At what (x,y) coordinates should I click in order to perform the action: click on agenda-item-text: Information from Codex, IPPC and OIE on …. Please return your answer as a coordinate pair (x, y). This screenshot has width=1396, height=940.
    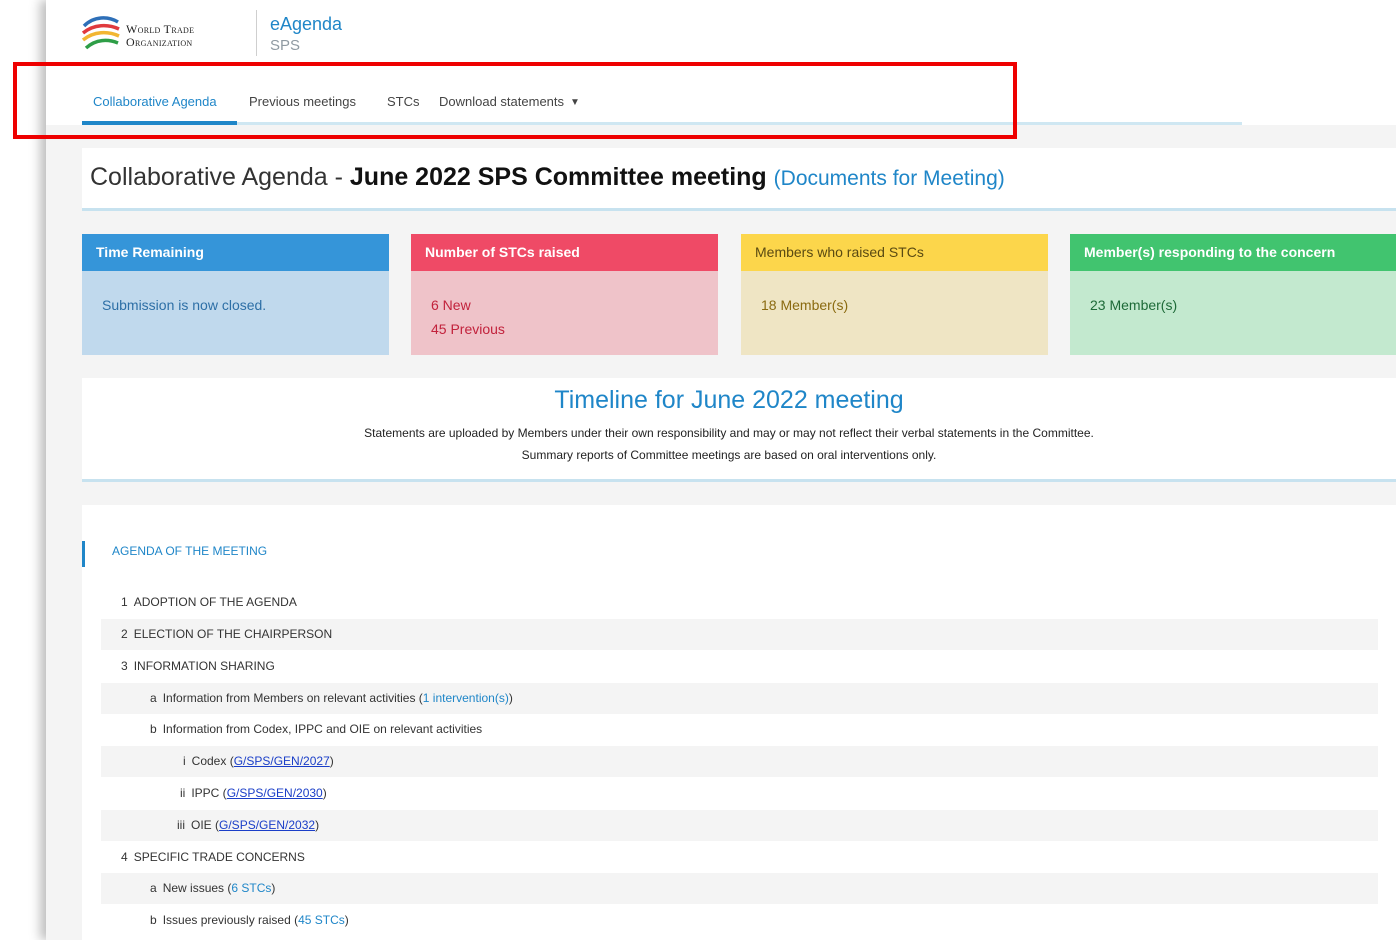
    Looking at the image, I should click on (322, 729).